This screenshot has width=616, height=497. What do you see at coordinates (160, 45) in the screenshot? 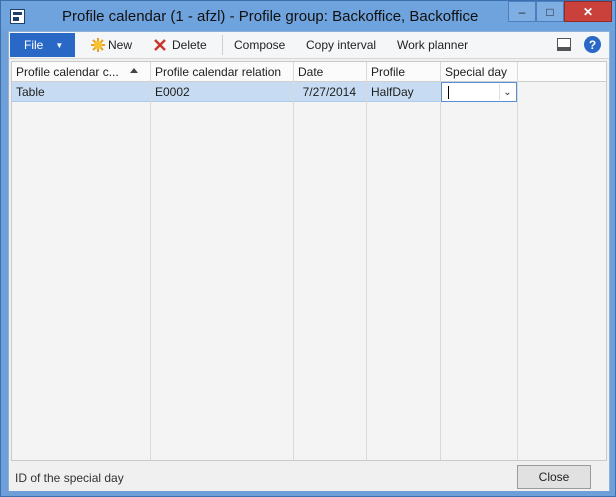
I see `delete-icon` at bounding box center [160, 45].